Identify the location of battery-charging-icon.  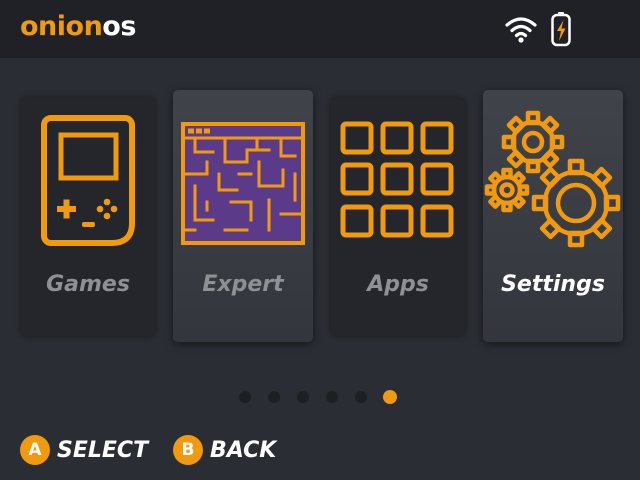
(561, 29).